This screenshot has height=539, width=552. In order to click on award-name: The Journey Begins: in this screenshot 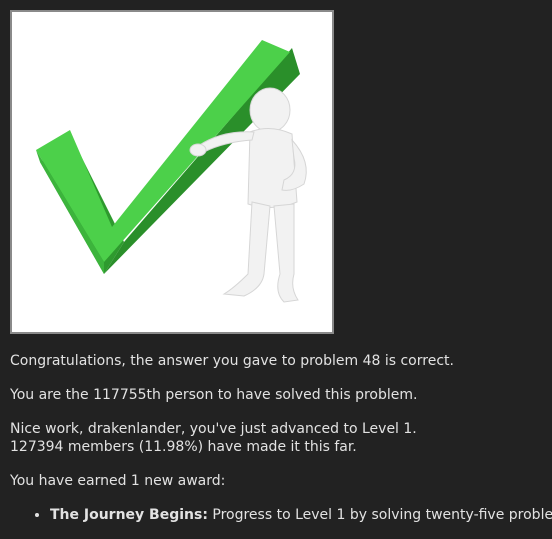, I will do `click(129, 515)`.